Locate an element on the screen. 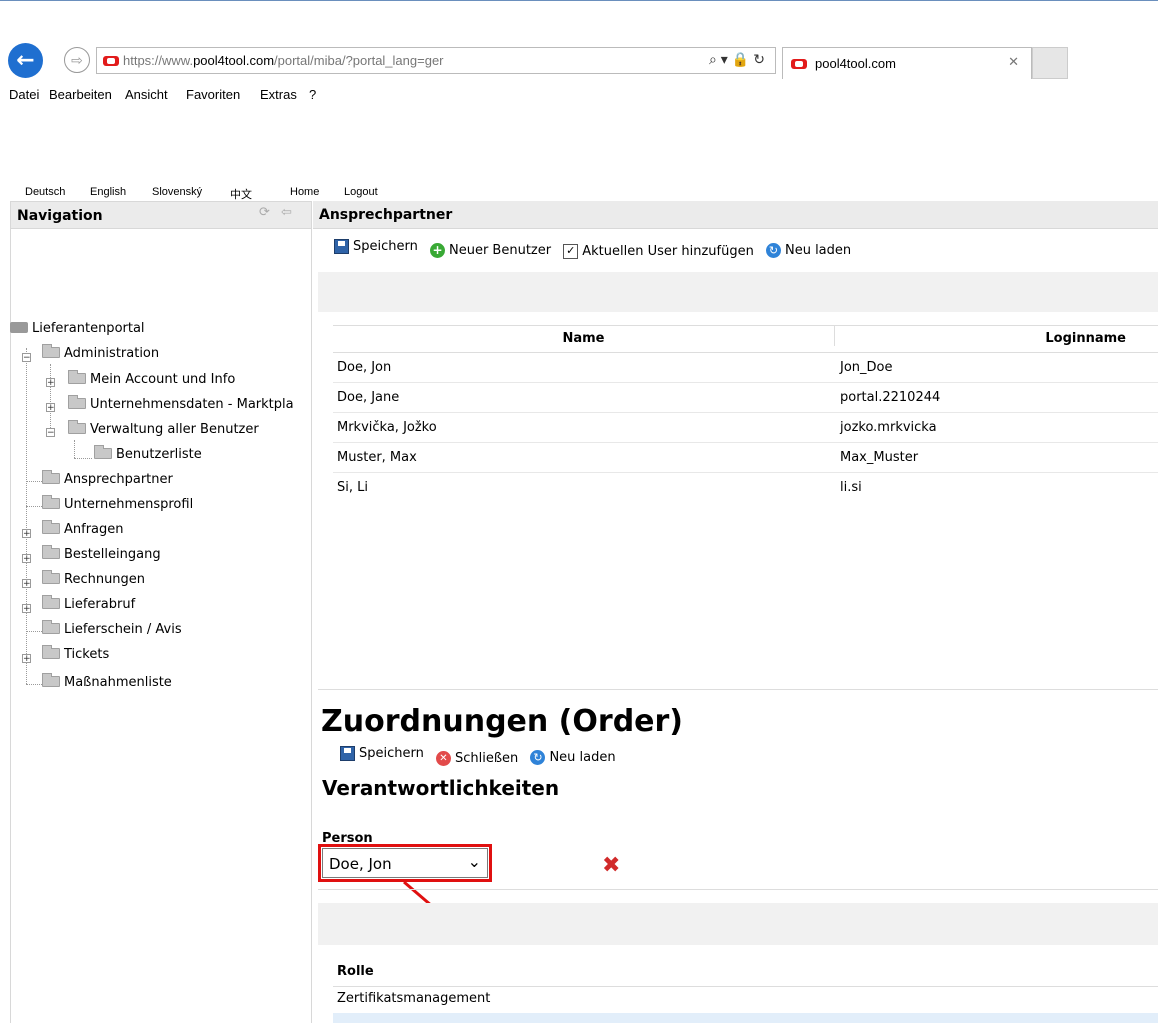 The image size is (1158, 1023). expand-anfragen-icon: + is located at coordinates (26, 534).